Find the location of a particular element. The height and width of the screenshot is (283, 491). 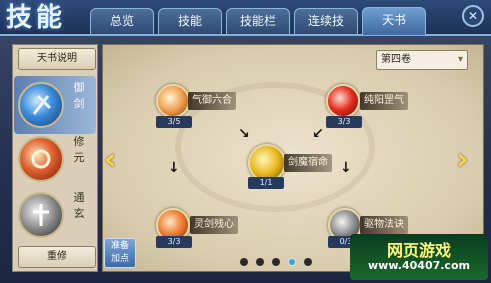

sidebar-item-label: 御剑 is located at coordinates (79, 95).